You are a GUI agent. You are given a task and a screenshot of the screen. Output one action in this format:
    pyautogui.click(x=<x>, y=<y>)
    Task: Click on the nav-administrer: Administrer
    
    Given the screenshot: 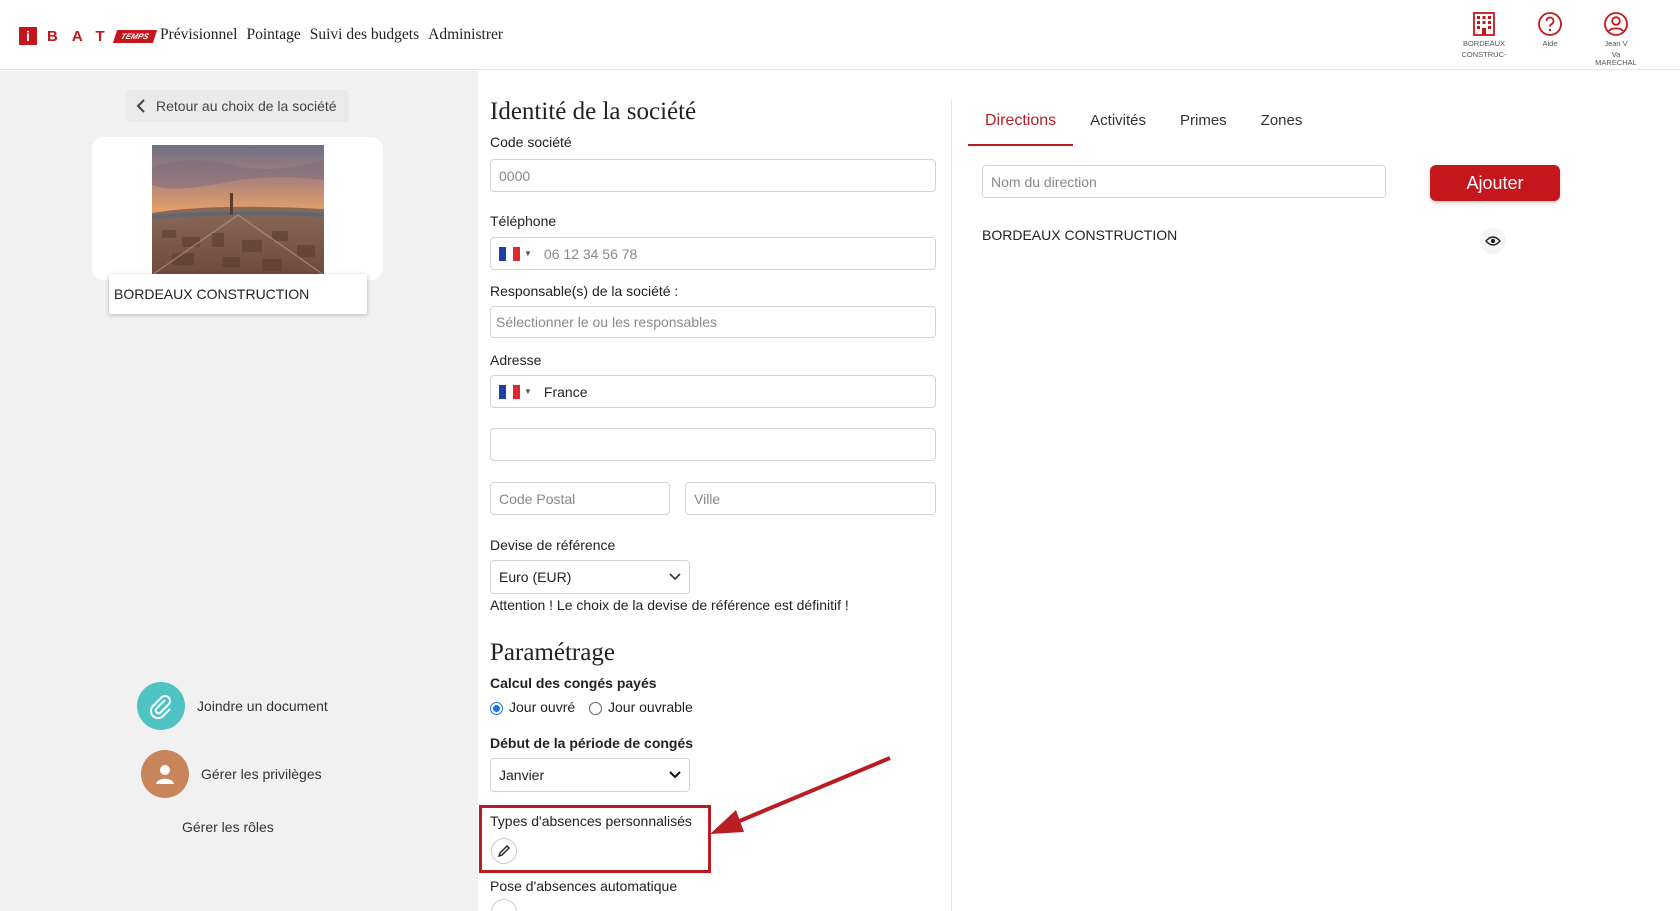 What is the action you would take?
    pyautogui.click(x=465, y=35)
    